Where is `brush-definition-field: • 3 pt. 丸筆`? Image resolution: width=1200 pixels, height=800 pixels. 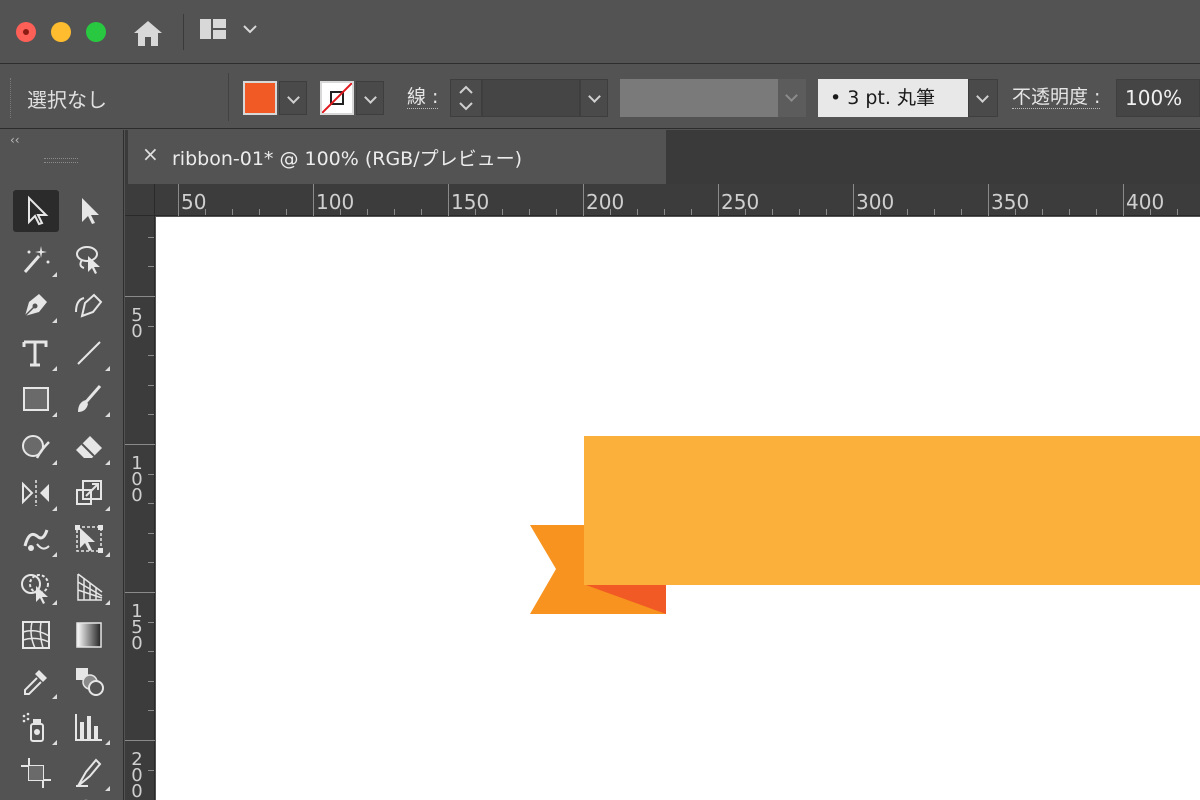 brush-definition-field: • 3 pt. 丸筆 is located at coordinates (893, 98).